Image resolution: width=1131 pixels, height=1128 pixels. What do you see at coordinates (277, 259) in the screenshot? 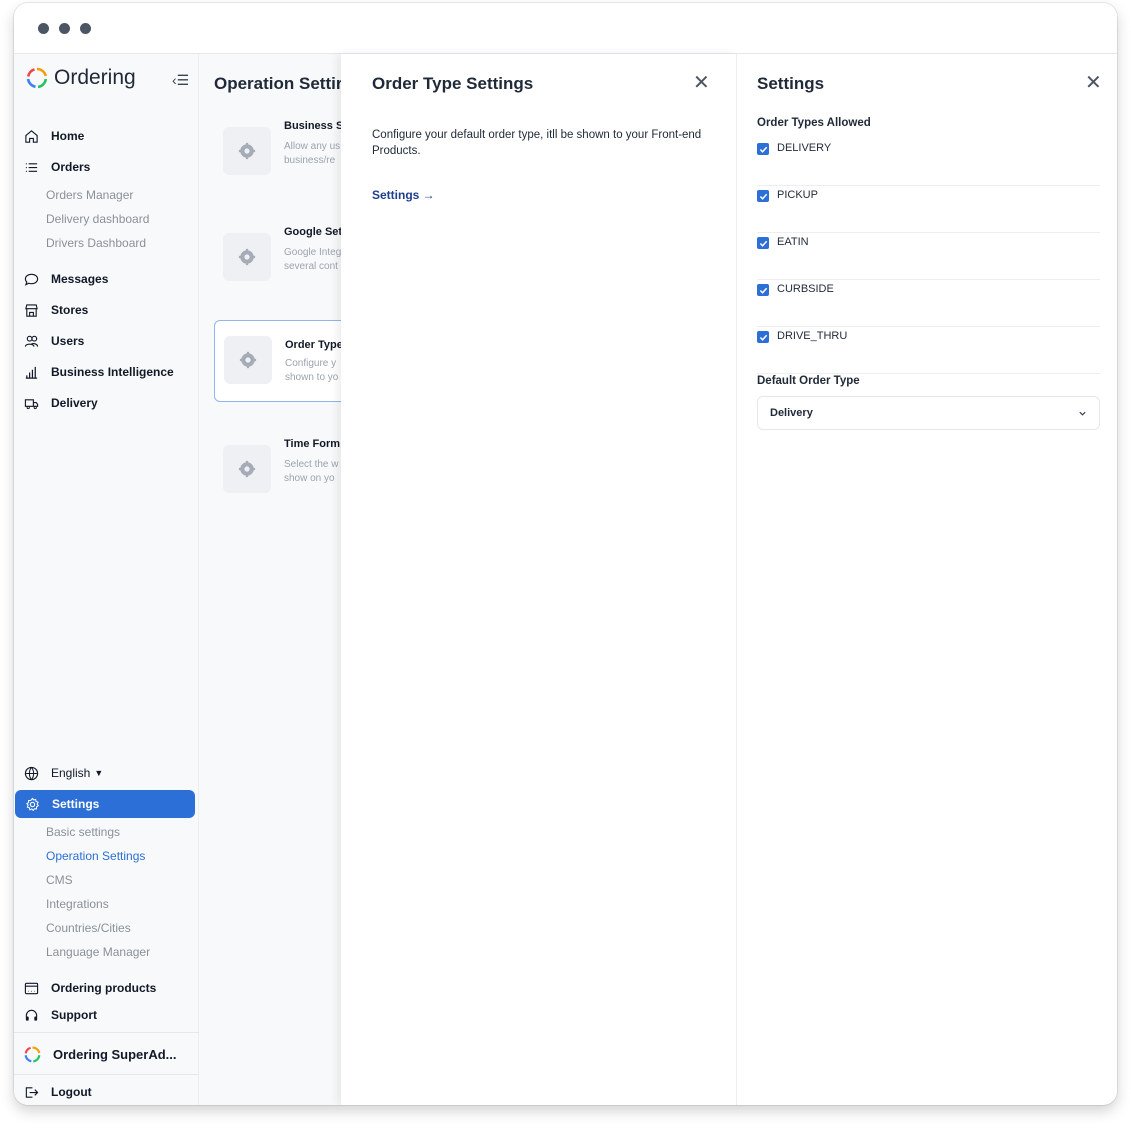
I see `operation-card-google: Google Set Google Integ several cont` at bounding box center [277, 259].